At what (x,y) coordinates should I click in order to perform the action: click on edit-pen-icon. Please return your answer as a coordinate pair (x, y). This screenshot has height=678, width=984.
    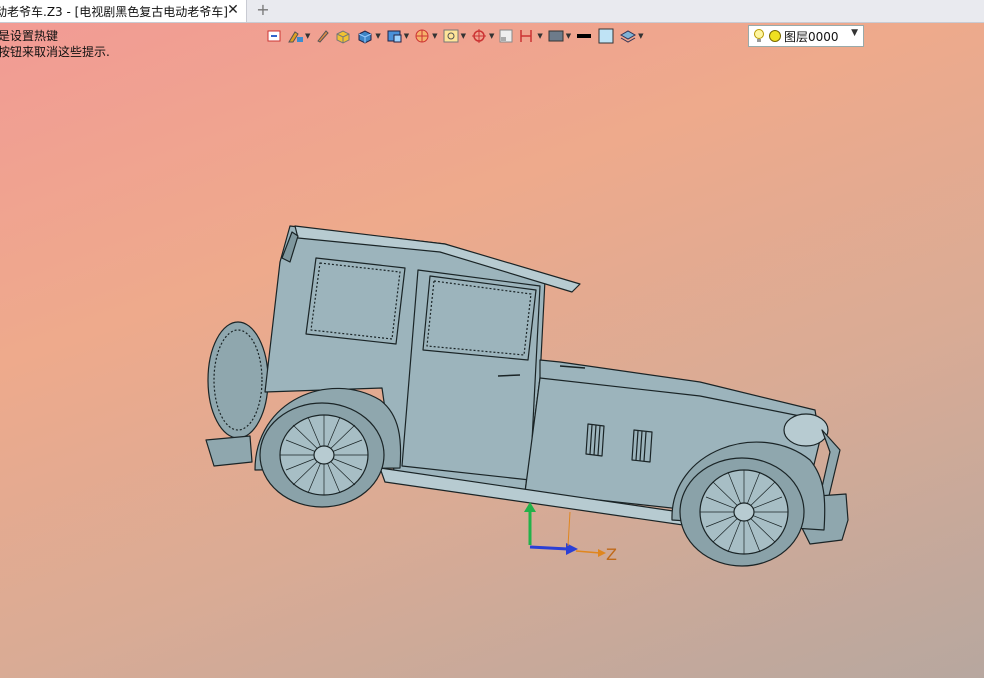
    Looking at the image, I should click on (323, 36).